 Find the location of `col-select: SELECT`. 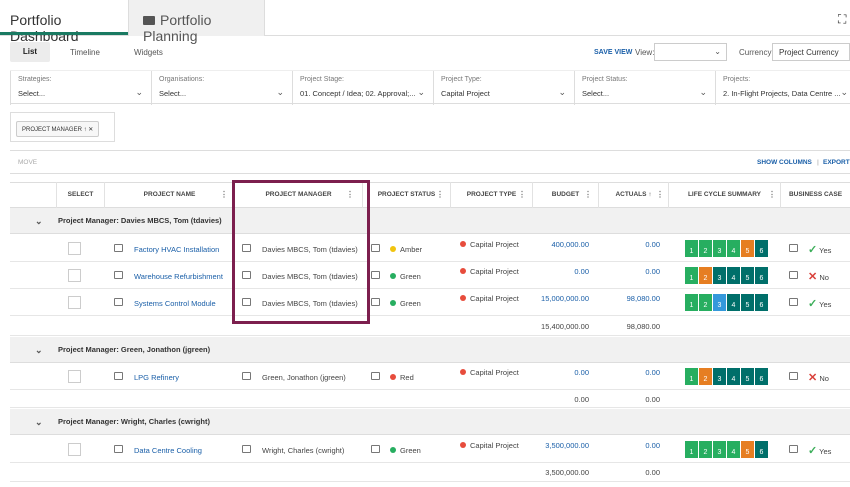

col-select: SELECT is located at coordinates (80, 195).